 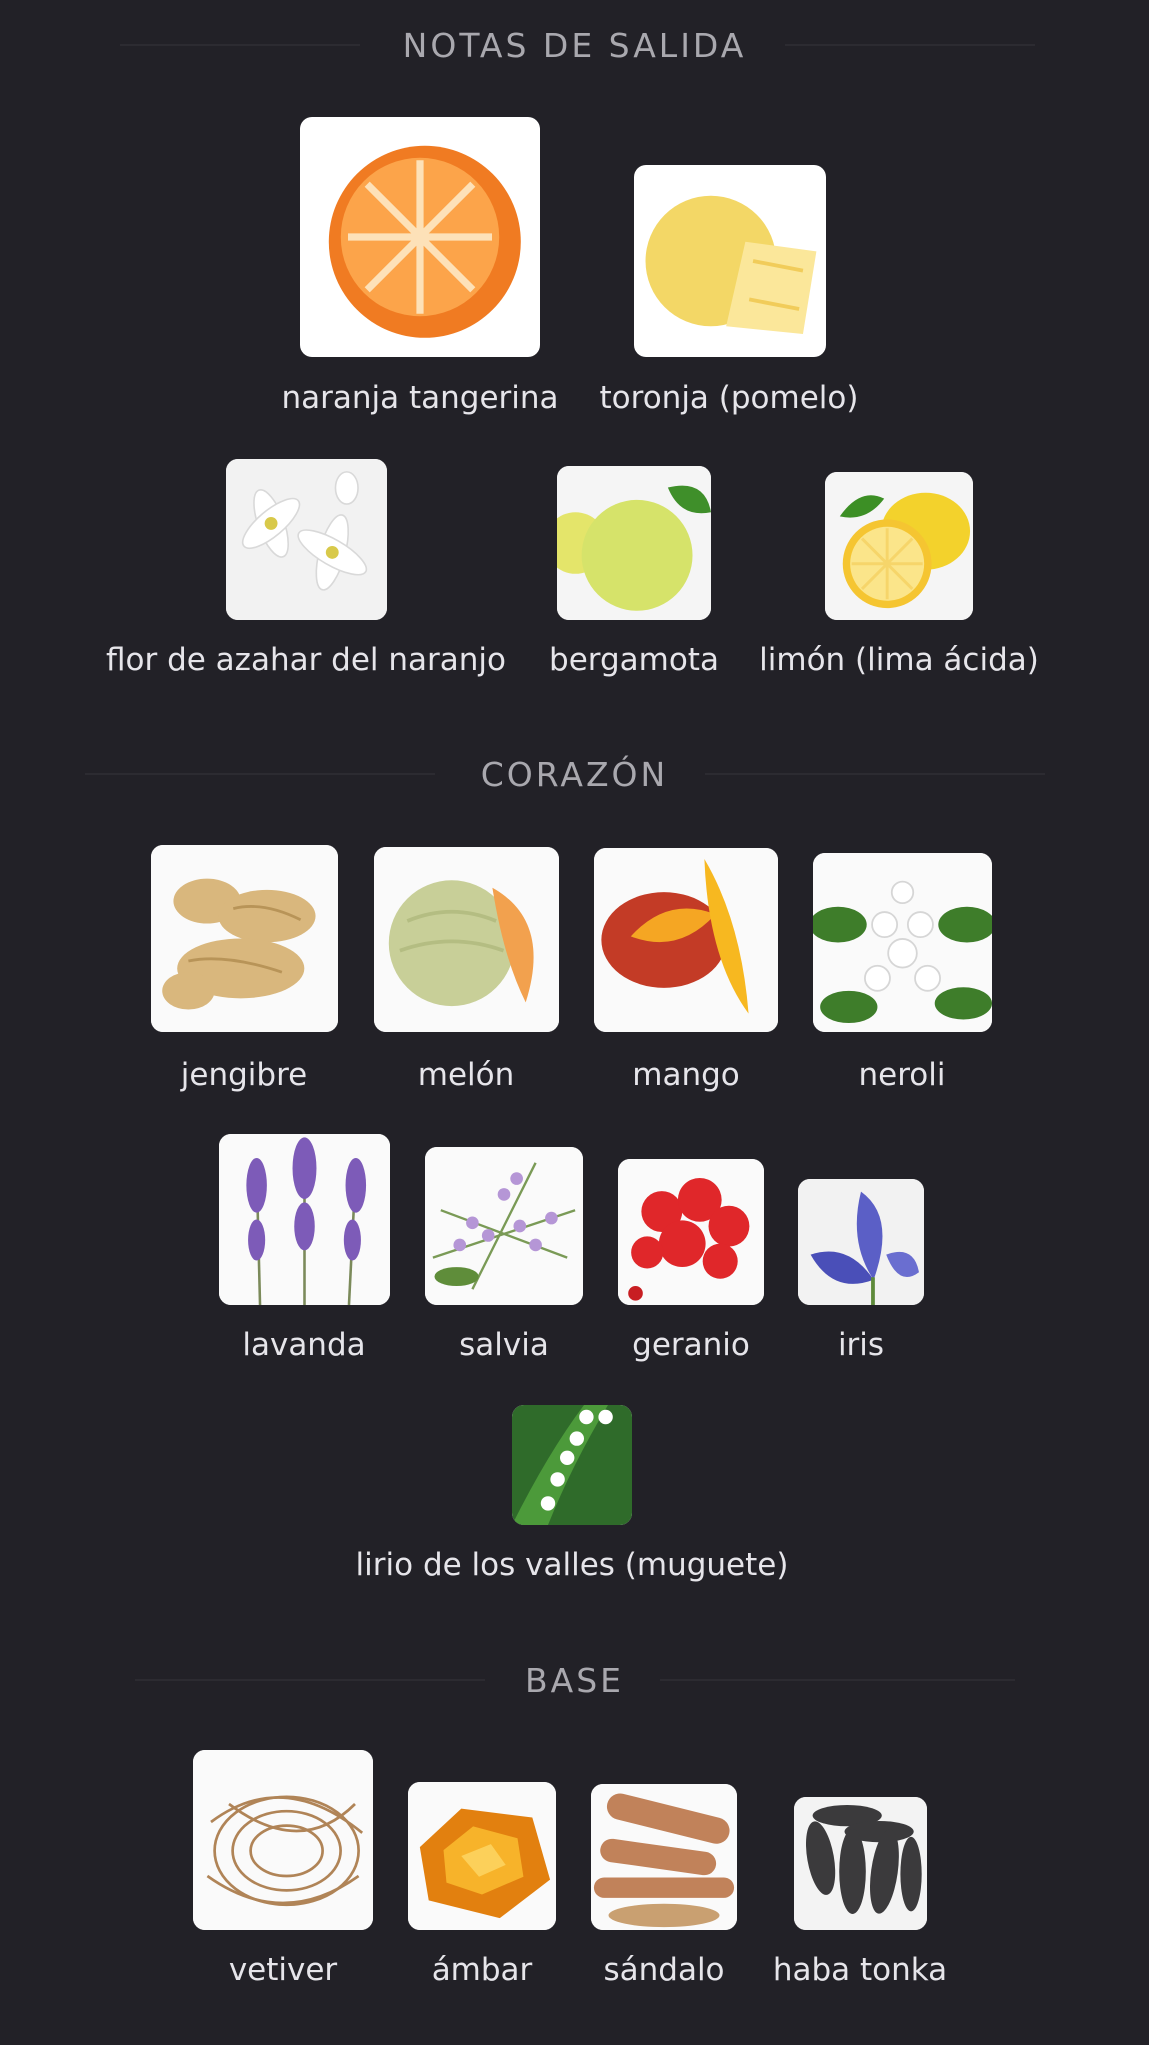 I want to click on note-label: jengibre, so click(x=244, y=1075).